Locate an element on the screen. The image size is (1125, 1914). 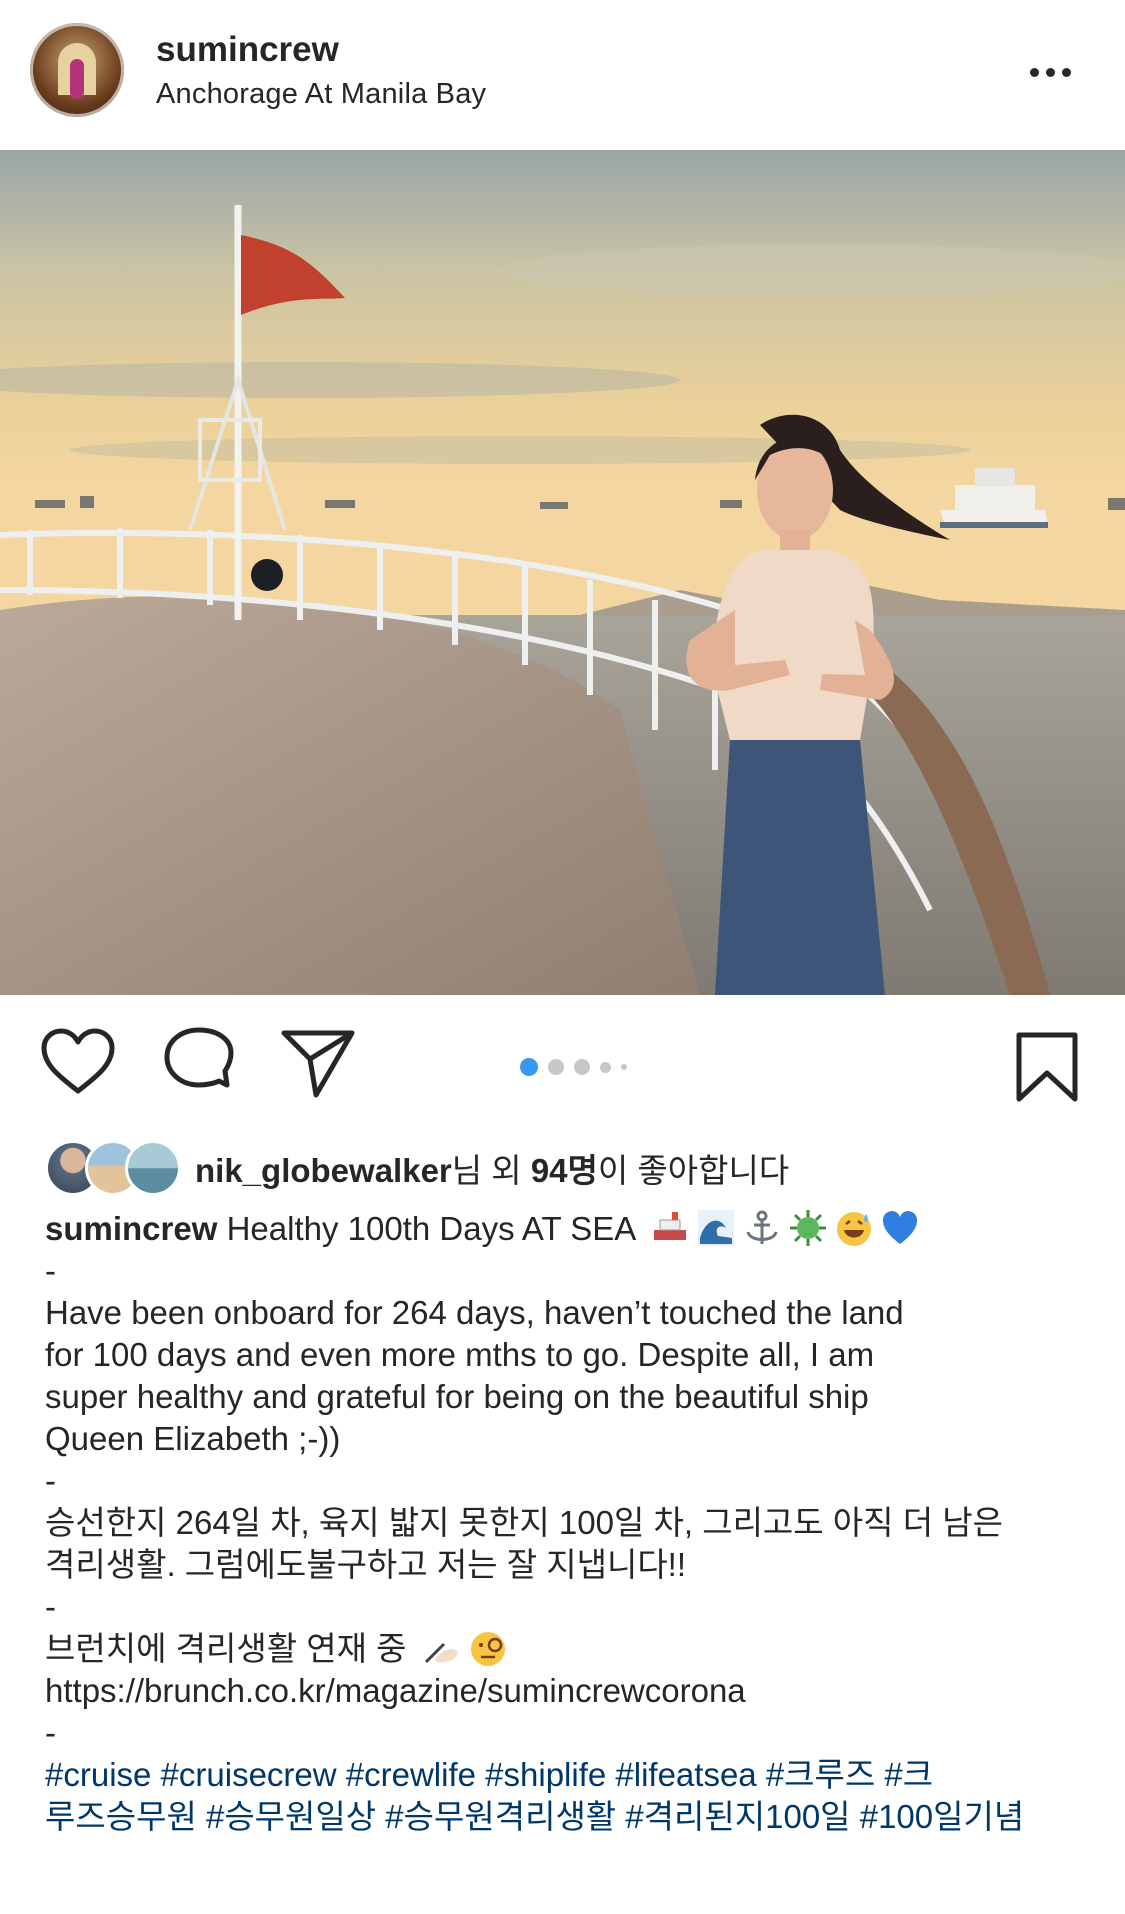
post-username: sumincrew is located at coordinates (247, 50).